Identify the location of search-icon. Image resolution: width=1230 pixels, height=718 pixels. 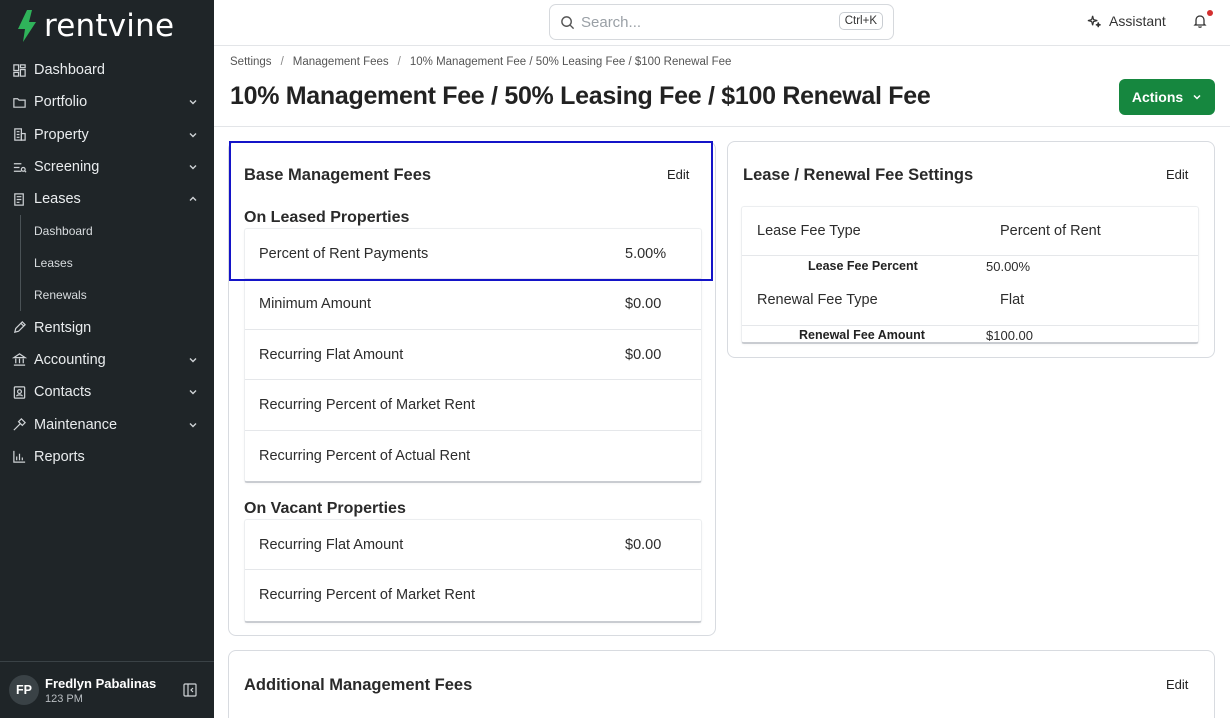
(568, 22).